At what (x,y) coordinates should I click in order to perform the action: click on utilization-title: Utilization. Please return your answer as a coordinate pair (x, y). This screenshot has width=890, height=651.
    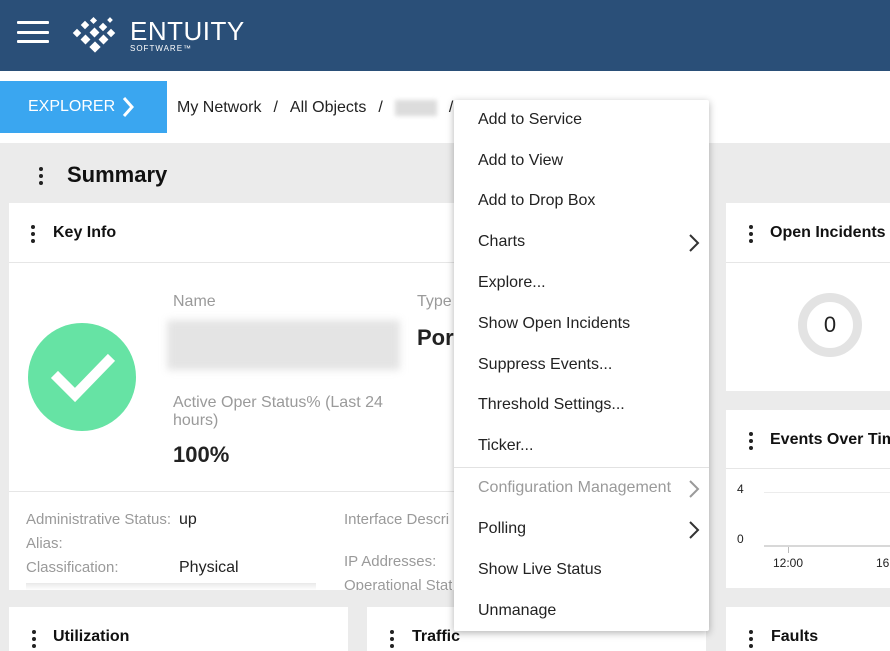
    Looking at the image, I should click on (91, 636).